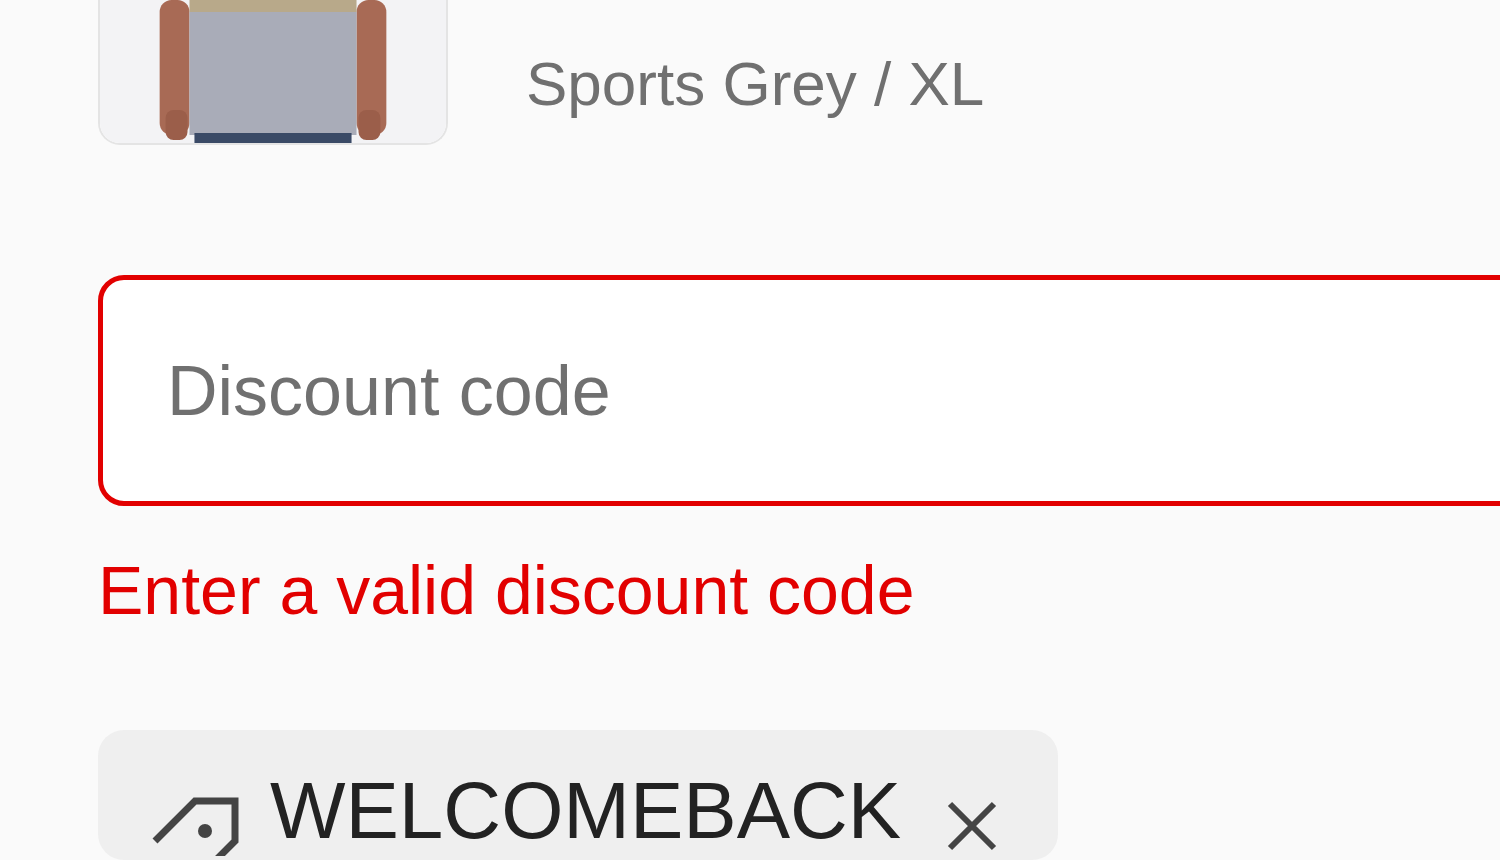 The width and height of the screenshot is (1500, 860). What do you see at coordinates (586, 811) in the screenshot?
I see `code-label: WELCOMEBACK` at bounding box center [586, 811].